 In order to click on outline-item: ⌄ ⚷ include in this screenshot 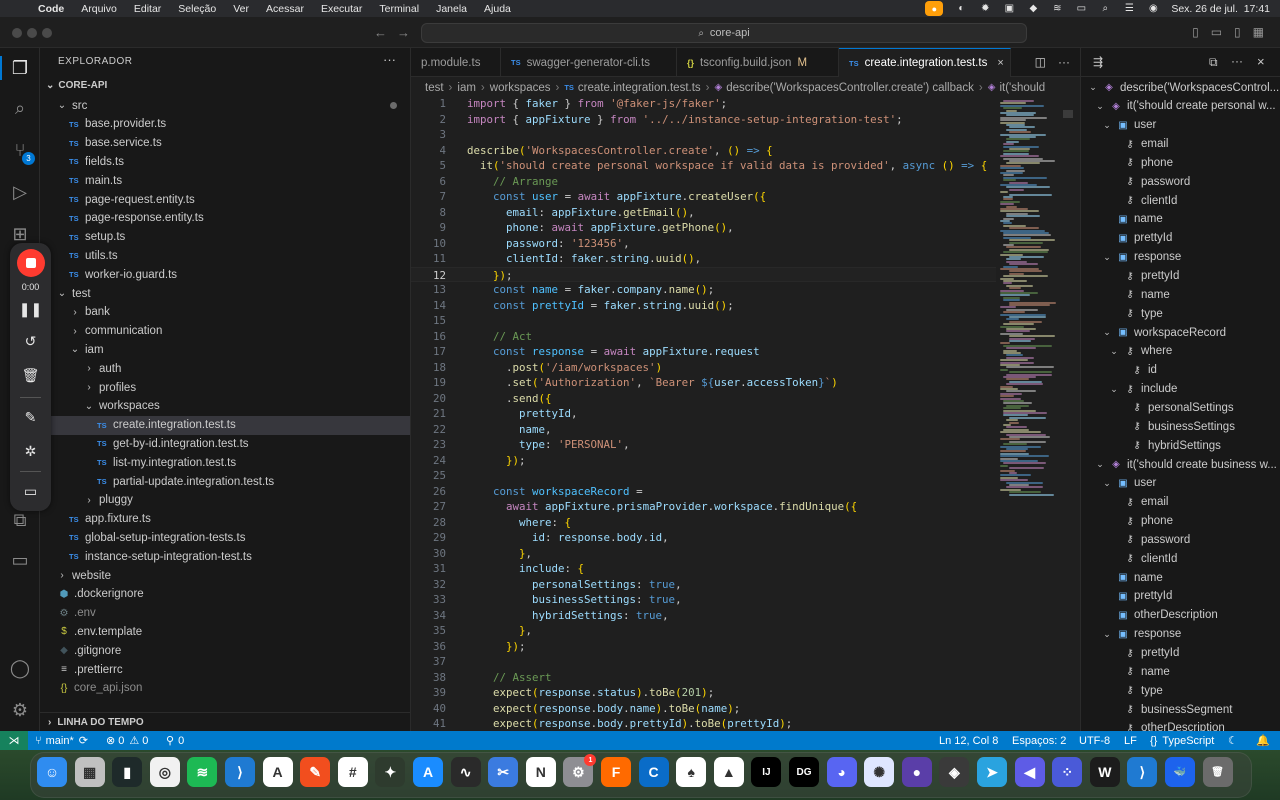, I will do `click(1180, 389)`.